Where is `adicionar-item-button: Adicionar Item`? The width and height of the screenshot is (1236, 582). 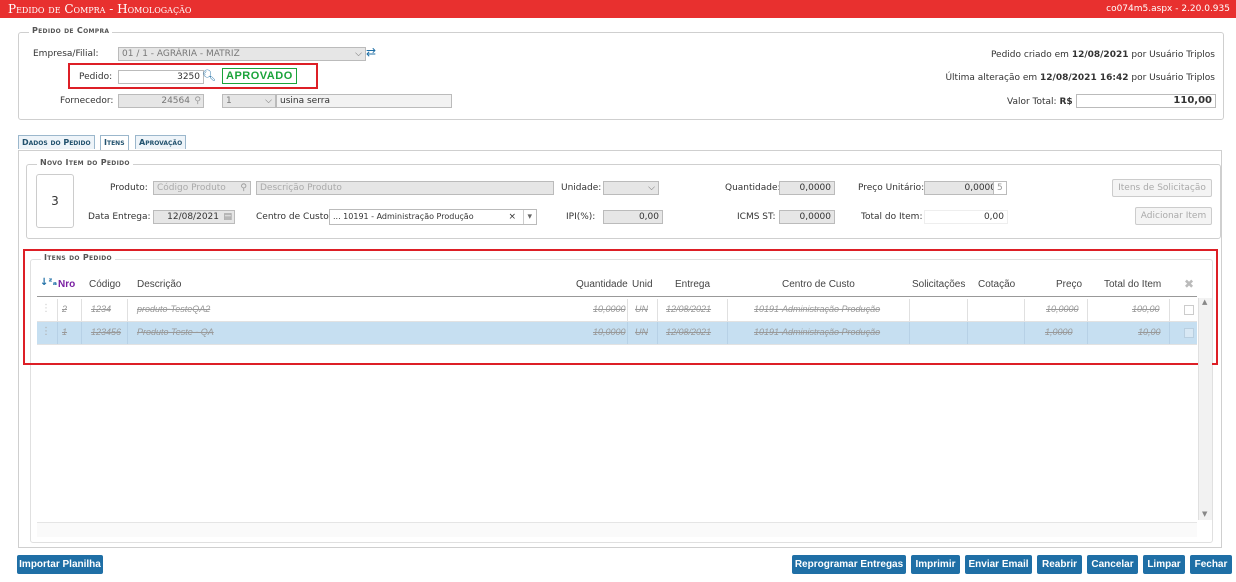
adicionar-item-button: Adicionar Item is located at coordinates (1173, 216).